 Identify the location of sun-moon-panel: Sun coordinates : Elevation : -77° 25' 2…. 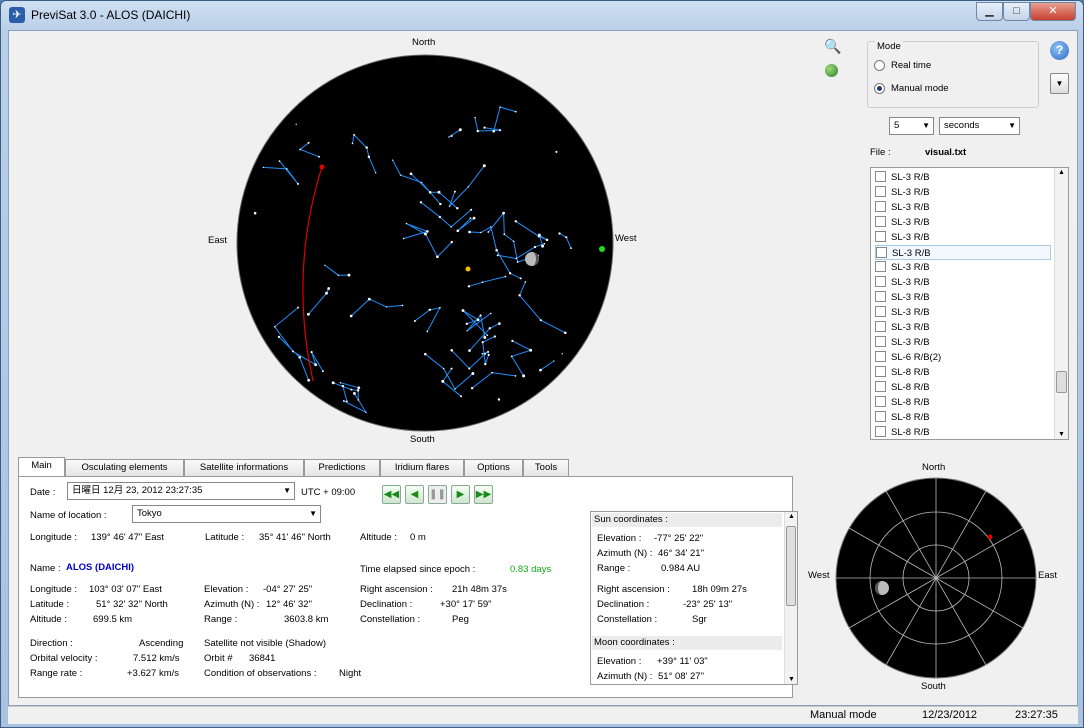
(694, 598).